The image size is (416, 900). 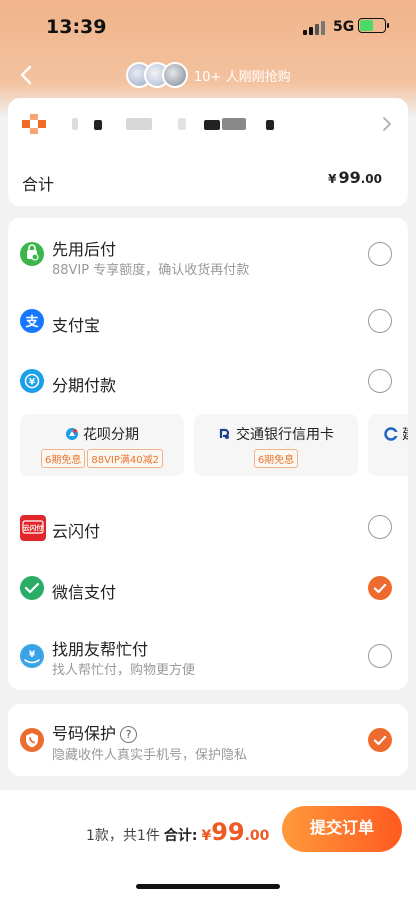 I want to click on address-card, so click(x=208, y=125).